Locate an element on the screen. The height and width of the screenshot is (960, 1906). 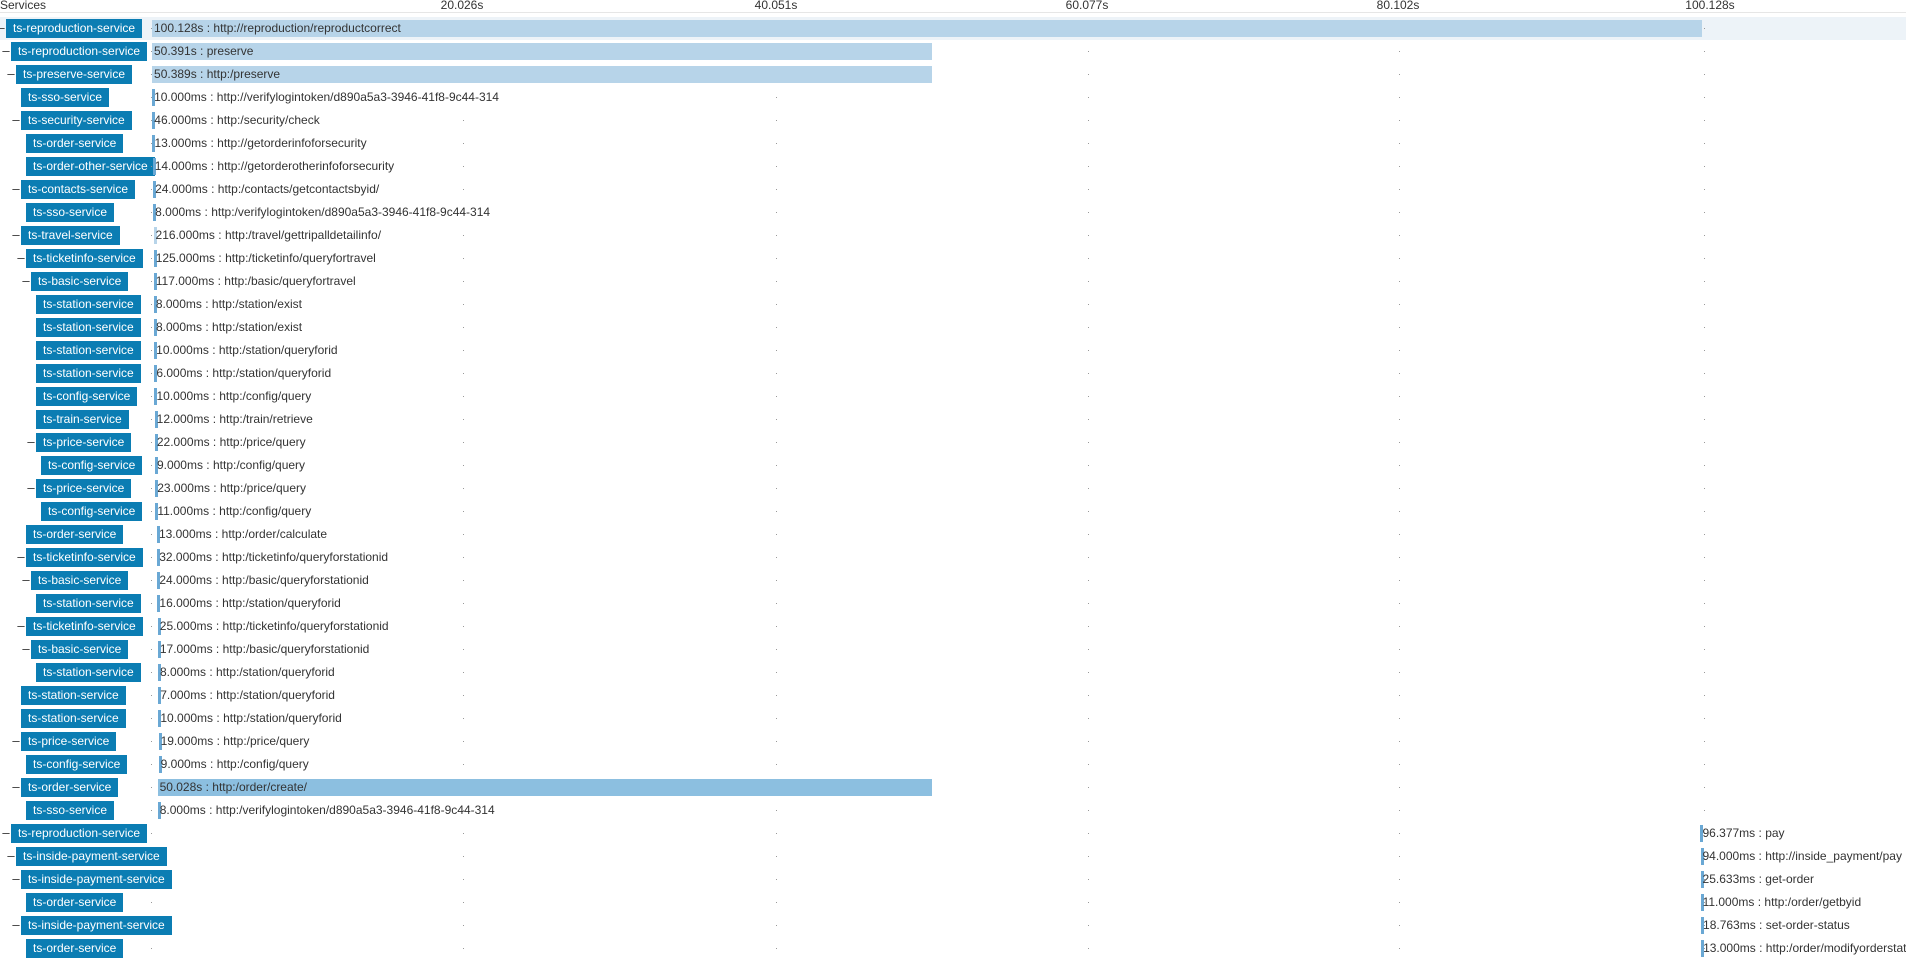
span-row: – ts-reproduction-service 96.377ms : pay is located at coordinates (953, 833).